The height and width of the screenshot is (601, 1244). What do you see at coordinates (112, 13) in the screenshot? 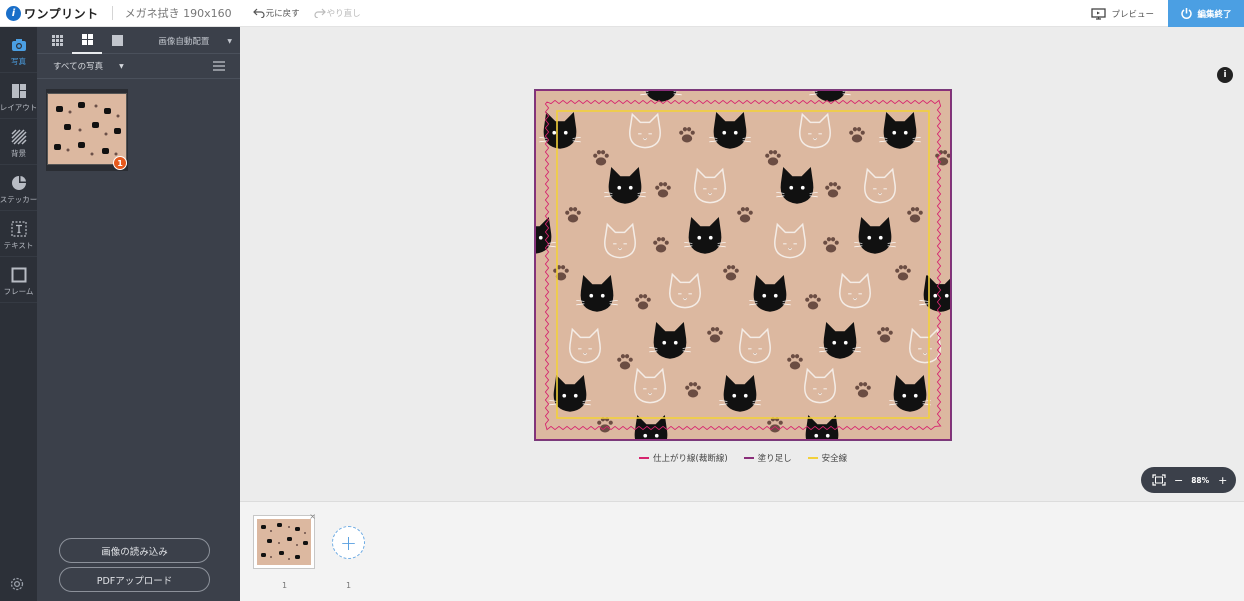
I see `divider` at bounding box center [112, 13].